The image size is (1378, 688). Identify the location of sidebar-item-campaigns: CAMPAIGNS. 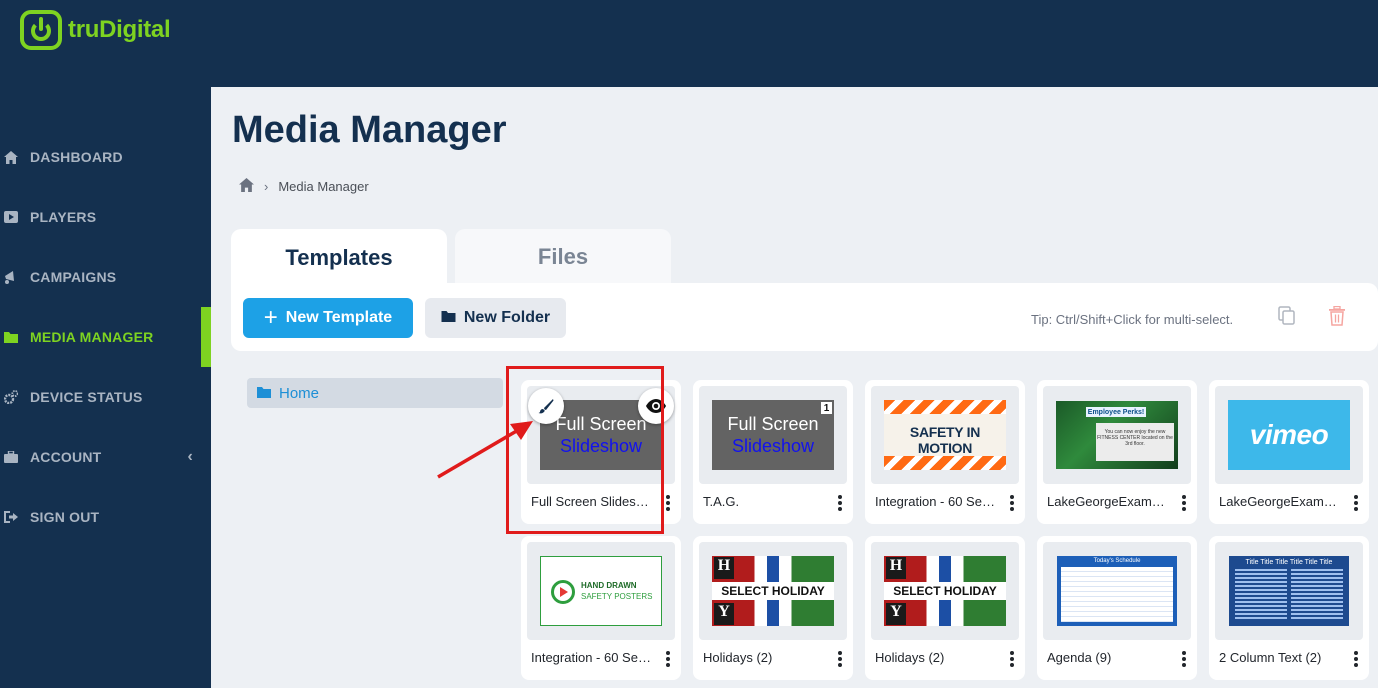
(105, 277).